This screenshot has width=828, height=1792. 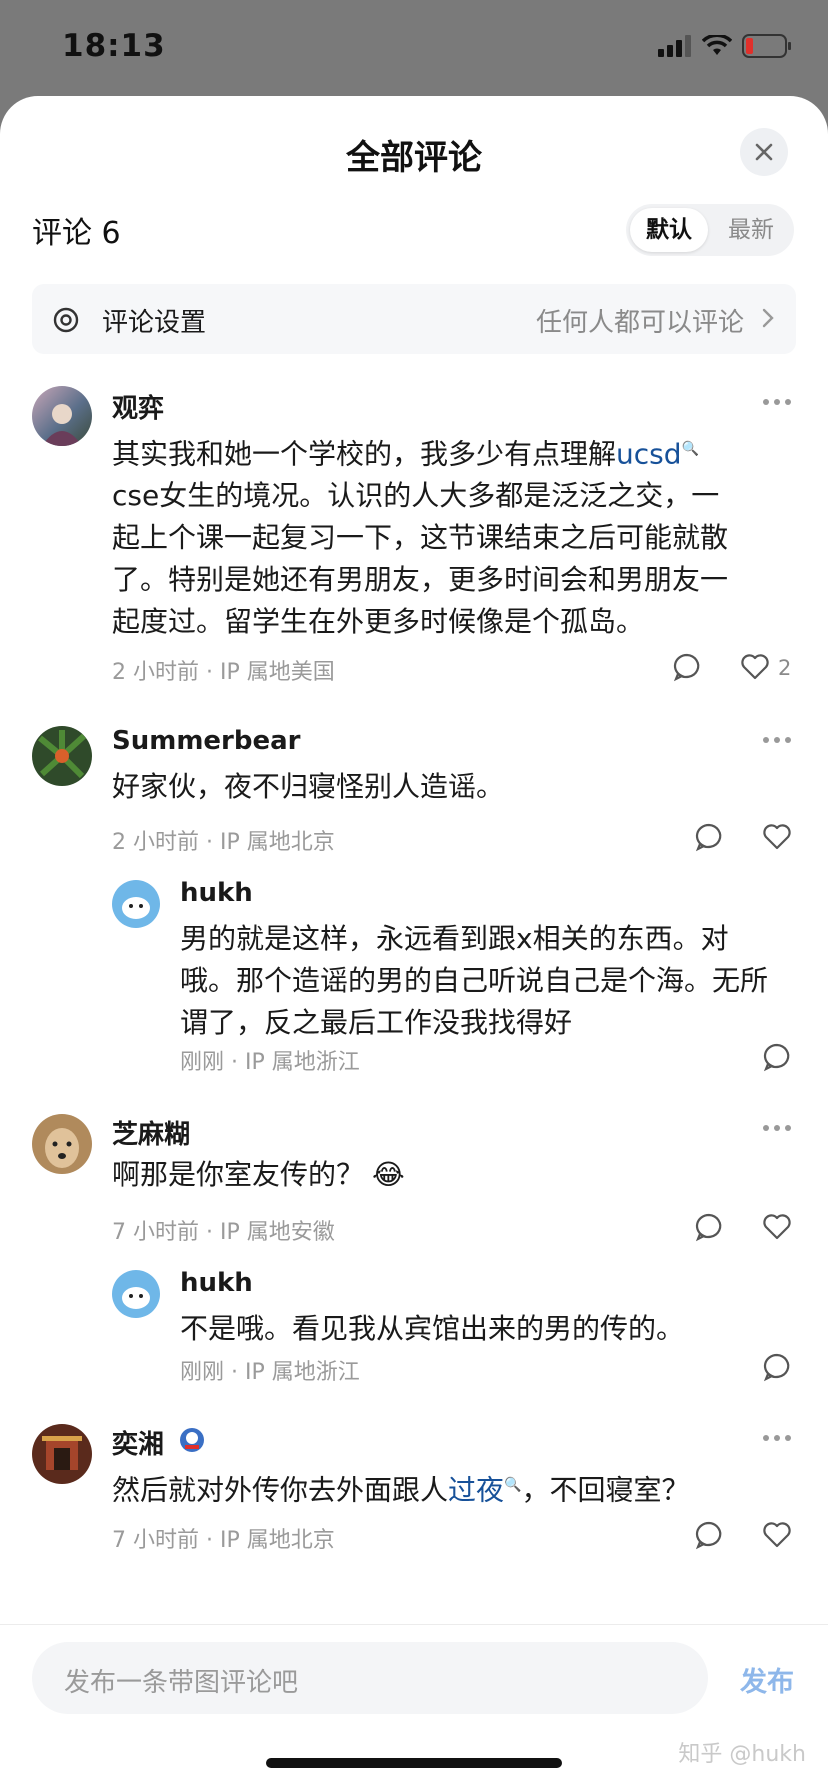 What do you see at coordinates (768, 318) in the screenshot?
I see `chevron-right-icon` at bounding box center [768, 318].